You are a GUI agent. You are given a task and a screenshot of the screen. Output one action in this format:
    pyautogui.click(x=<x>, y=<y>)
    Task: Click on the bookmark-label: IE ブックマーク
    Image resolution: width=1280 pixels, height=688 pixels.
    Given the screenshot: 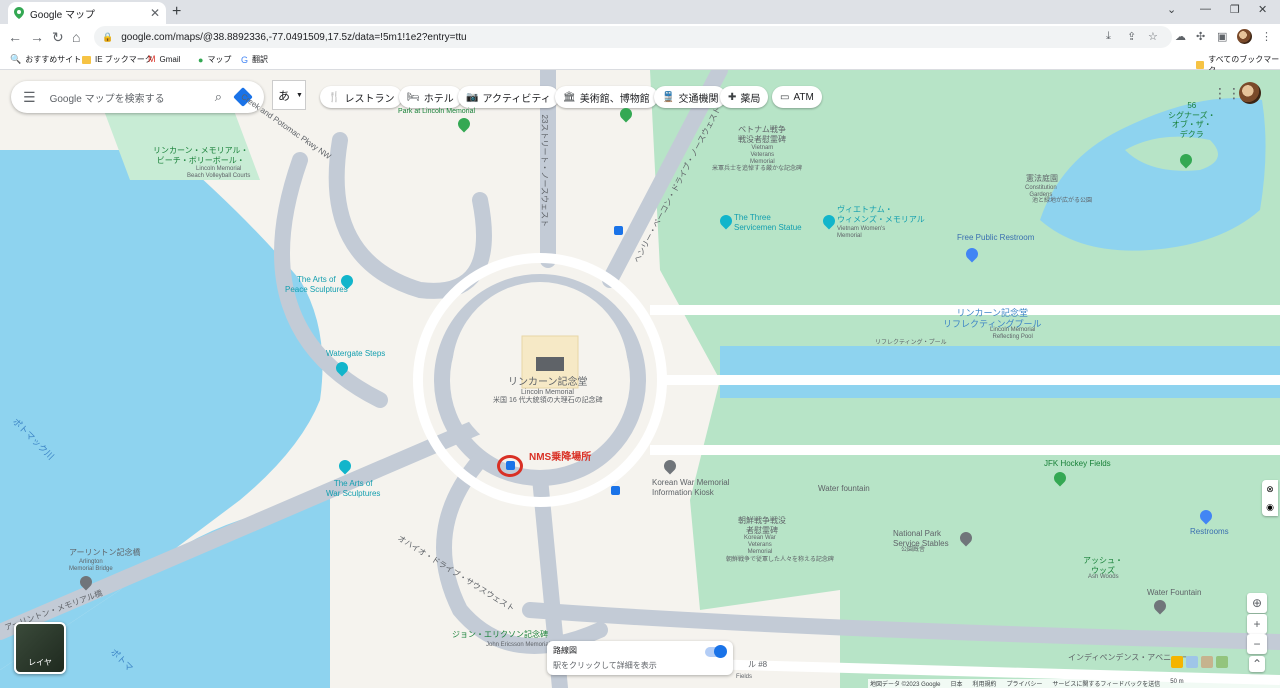 What is the action you would take?
    pyautogui.click(x=124, y=59)
    